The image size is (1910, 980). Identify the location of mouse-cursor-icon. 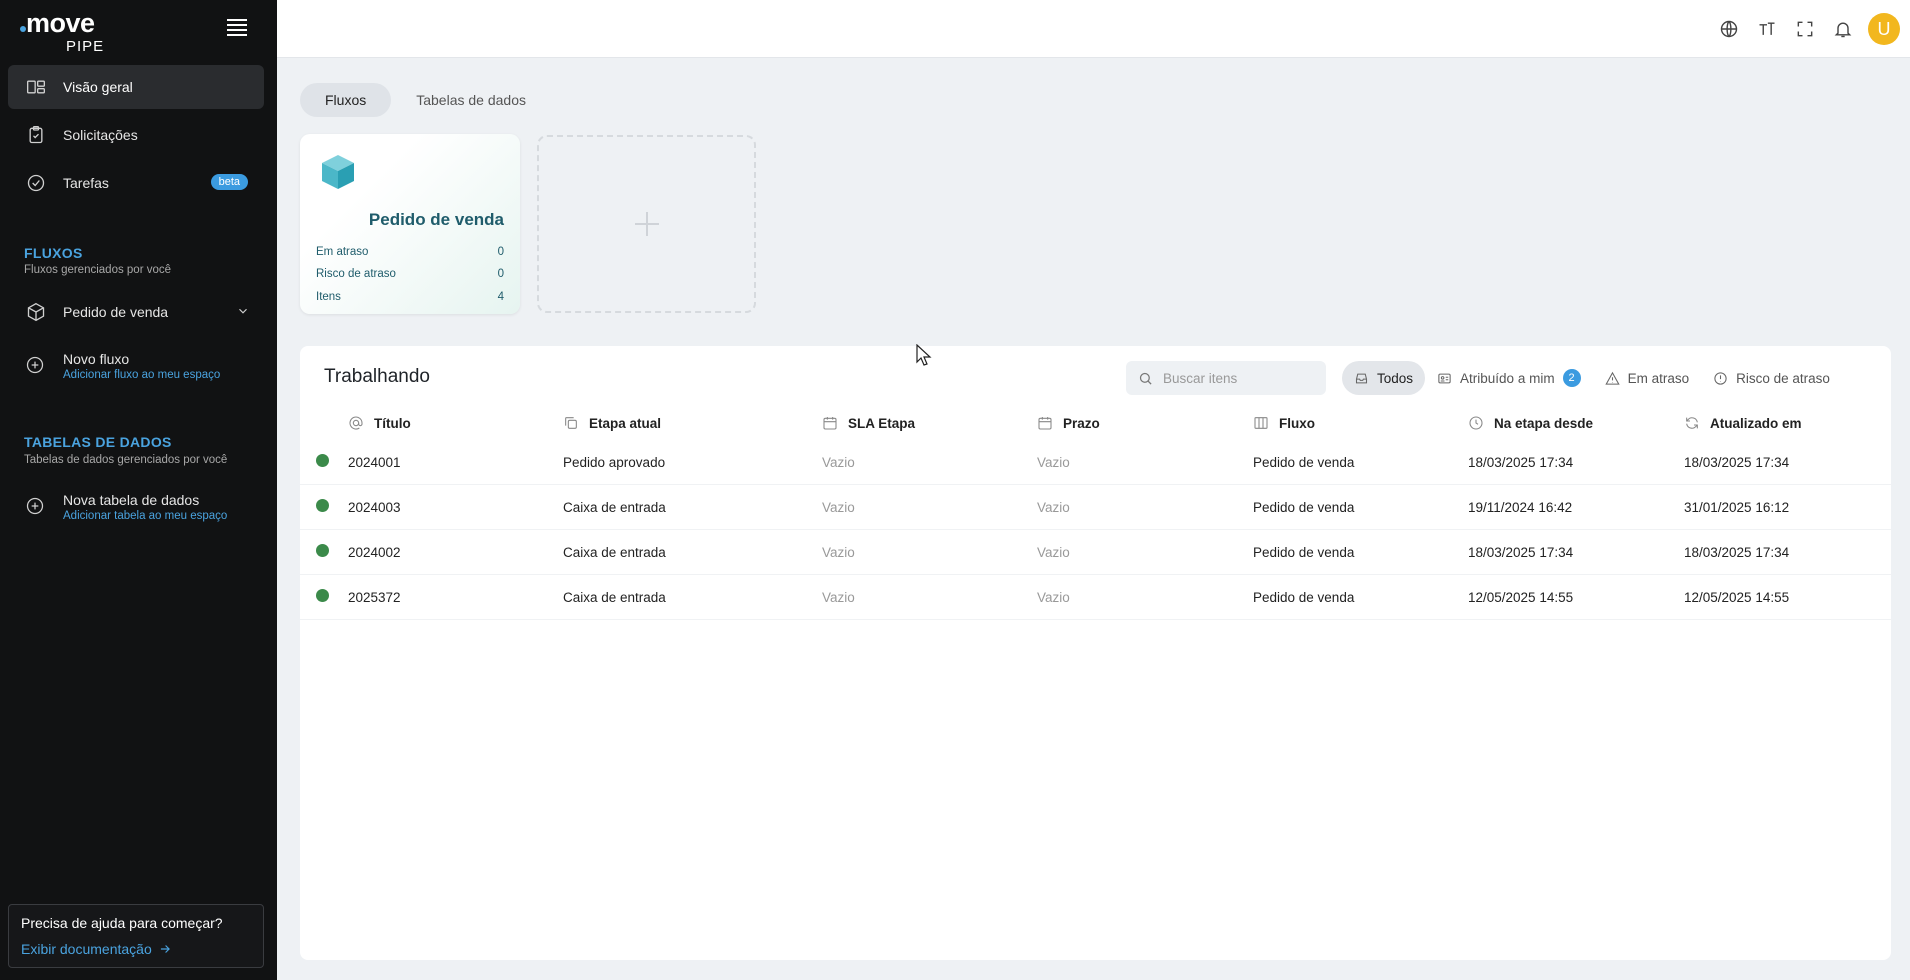
(924, 355).